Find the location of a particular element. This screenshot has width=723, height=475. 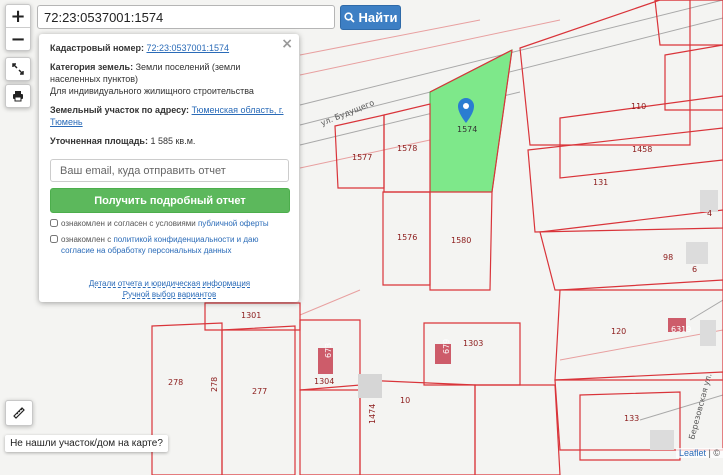

parcel-label: 1304 is located at coordinates (324, 381).